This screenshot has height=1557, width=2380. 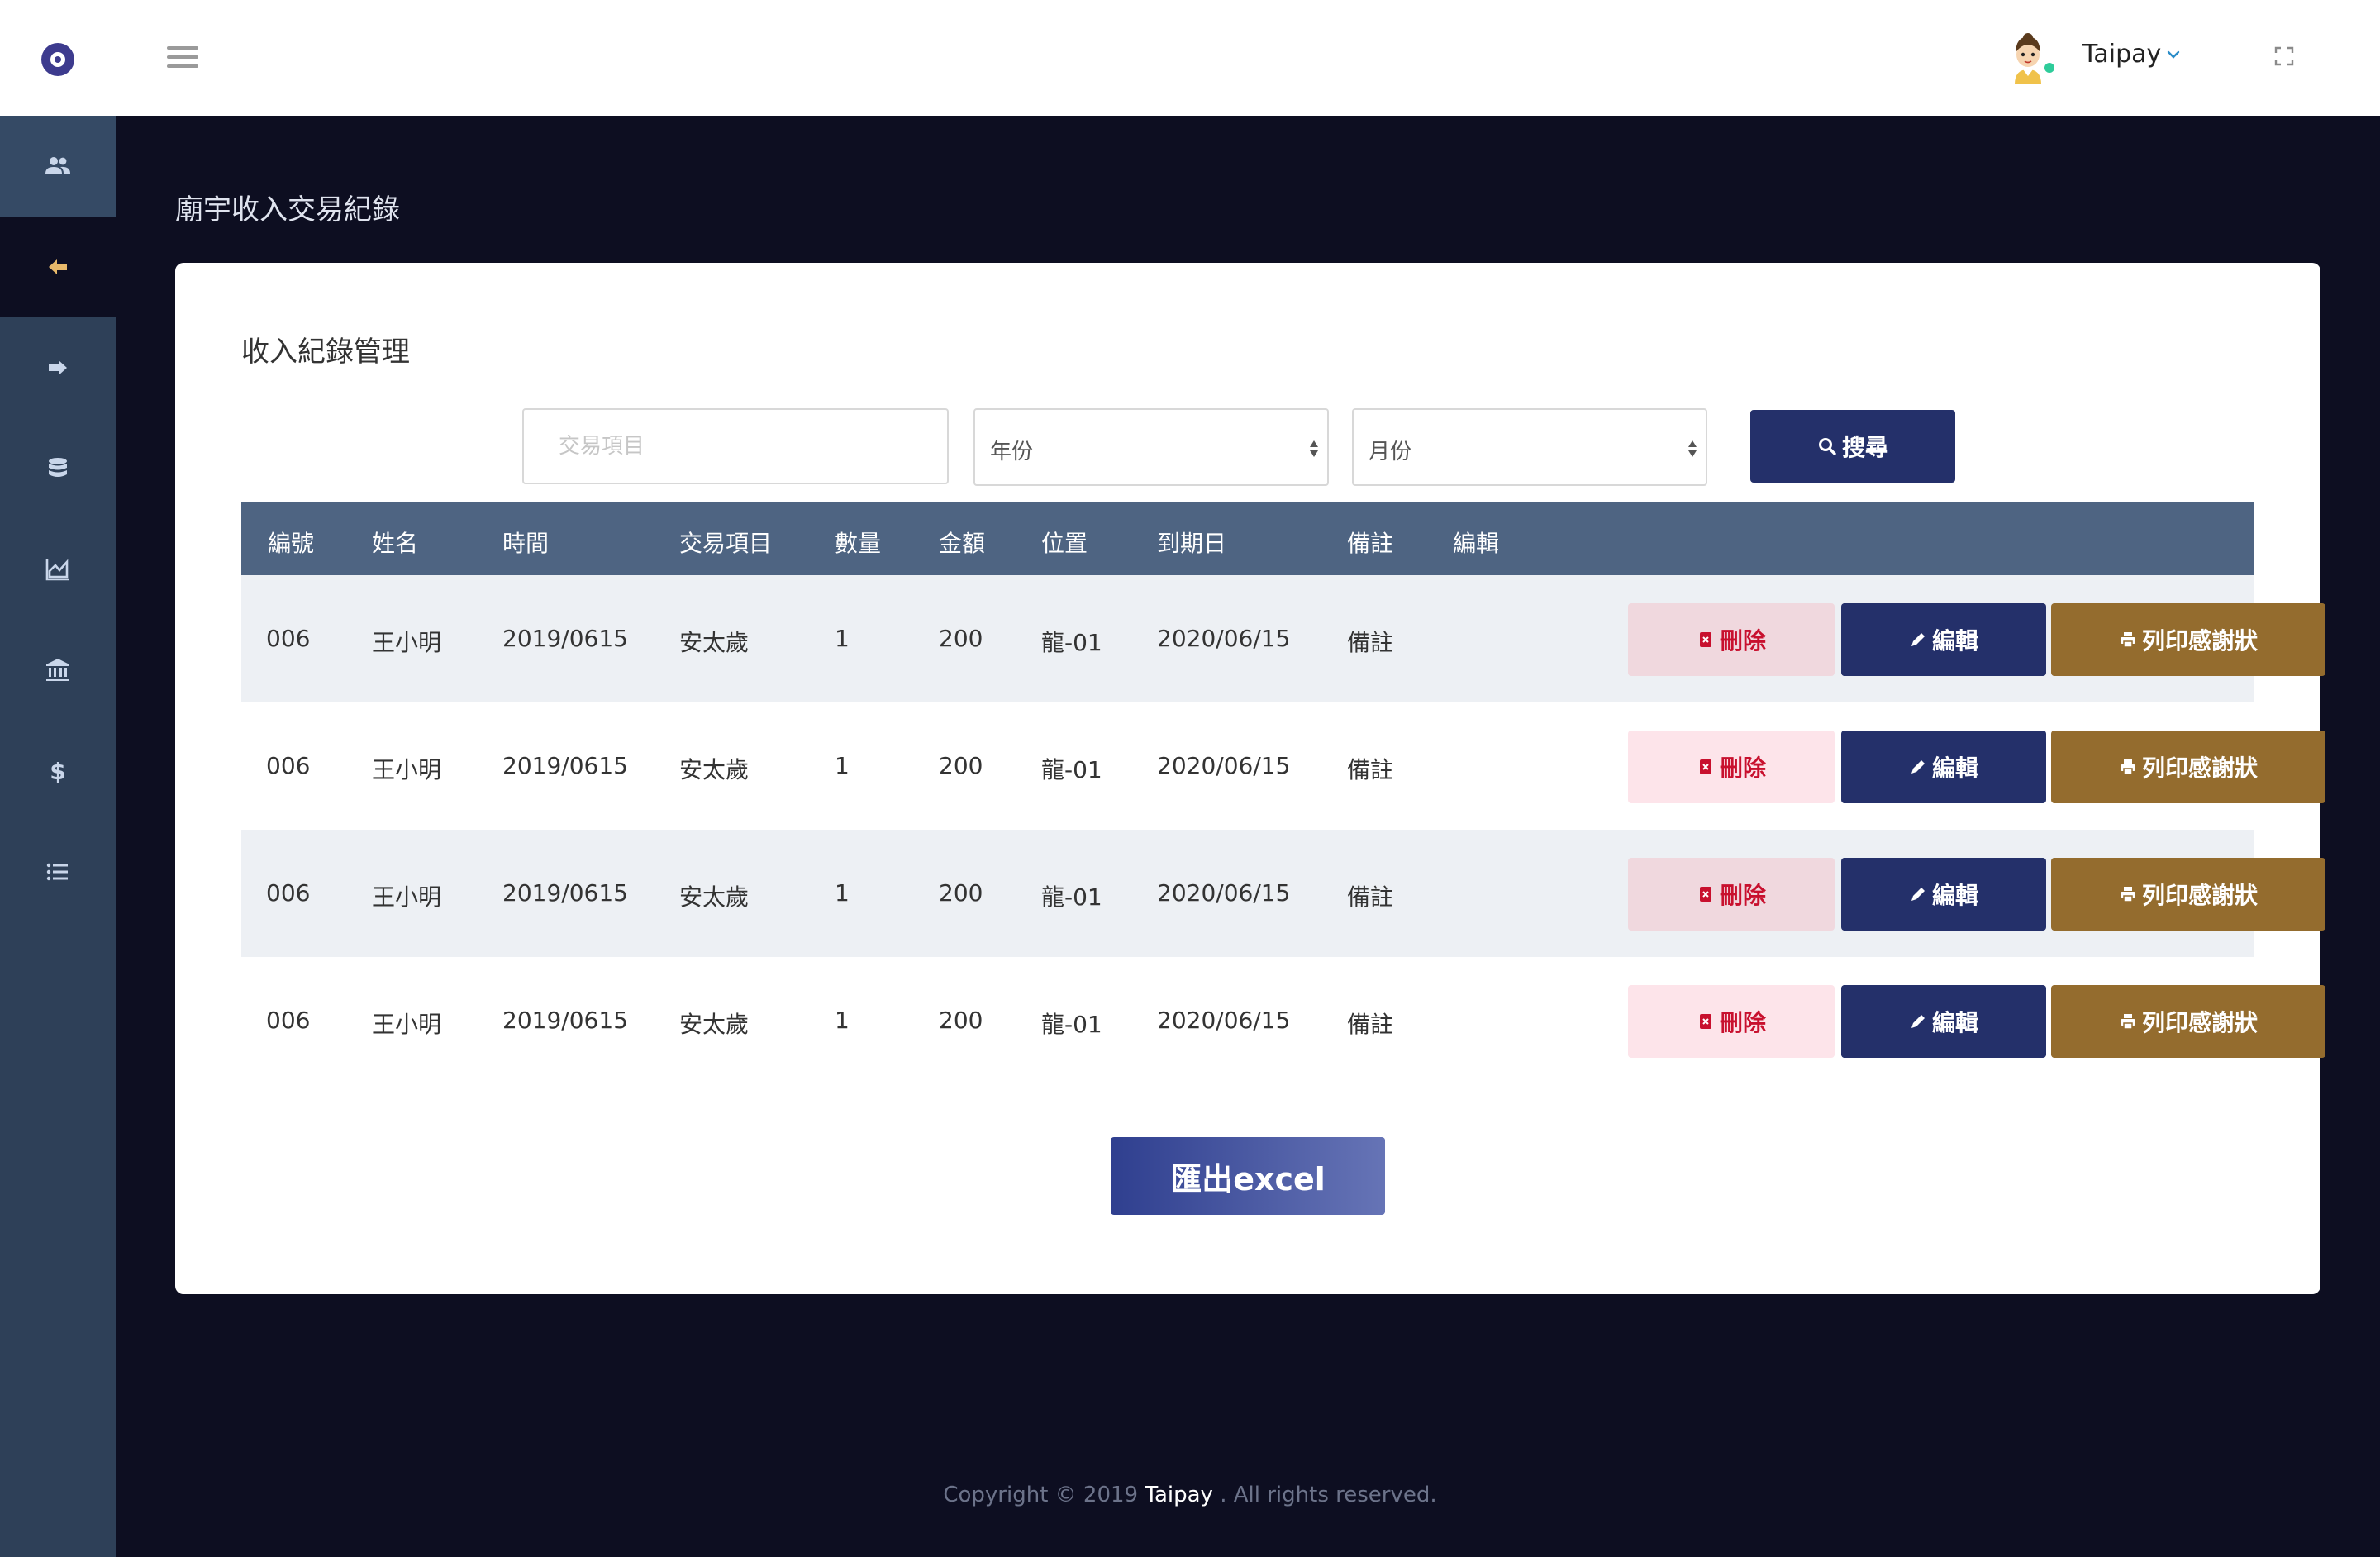 I want to click on arrow-right-icon, so click(x=58, y=367).